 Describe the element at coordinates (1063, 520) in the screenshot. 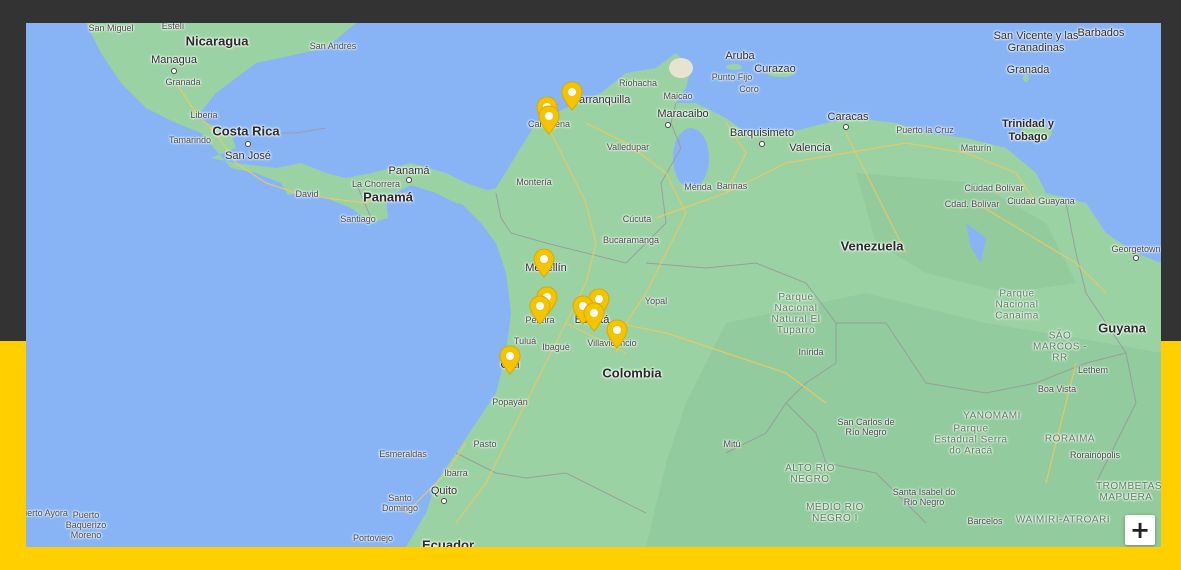

I see `label-region-waimiri: WAIMIRI-ATROARI` at that location.